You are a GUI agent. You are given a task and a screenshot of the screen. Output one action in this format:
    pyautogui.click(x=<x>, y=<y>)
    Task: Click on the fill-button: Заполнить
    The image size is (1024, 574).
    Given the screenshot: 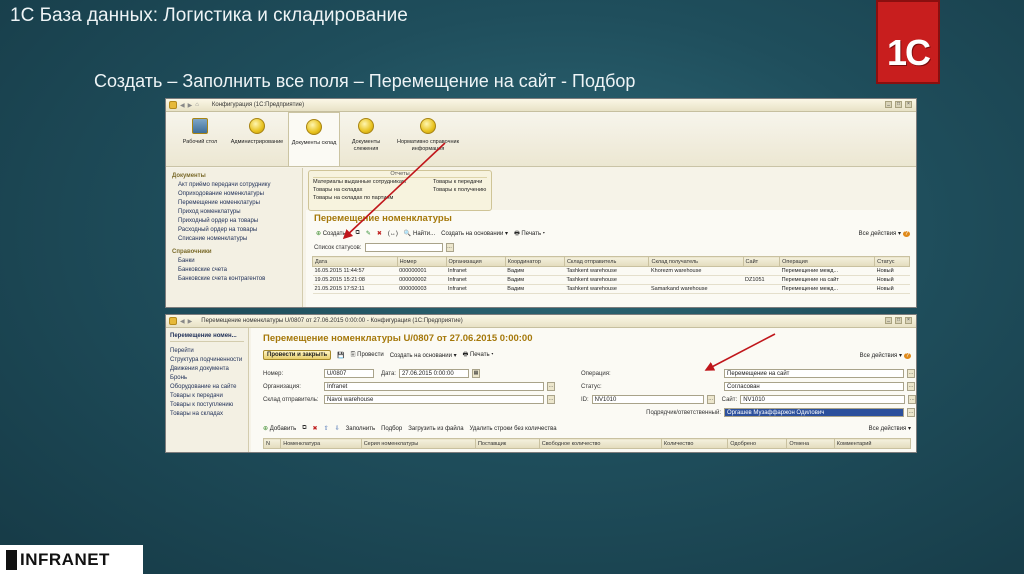 What is the action you would take?
    pyautogui.click(x=360, y=429)
    